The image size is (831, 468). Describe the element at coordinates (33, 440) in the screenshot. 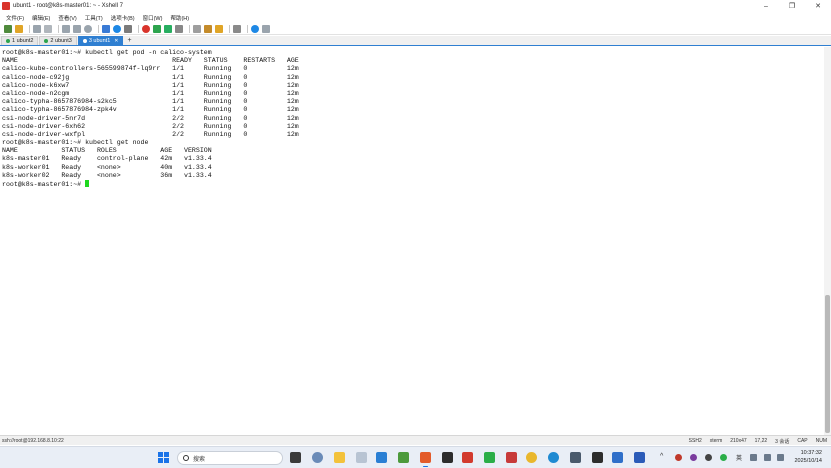

I see `connection-address: ssh://root@192.168.8.10:22` at that location.